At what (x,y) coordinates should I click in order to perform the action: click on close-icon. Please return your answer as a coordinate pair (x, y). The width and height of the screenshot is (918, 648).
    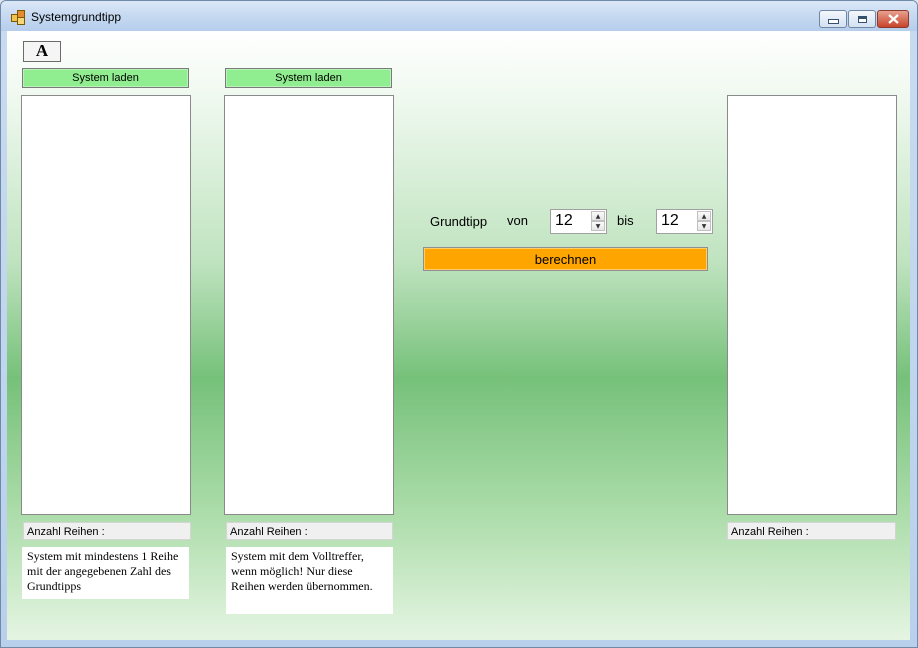
    Looking at the image, I should click on (893, 19).